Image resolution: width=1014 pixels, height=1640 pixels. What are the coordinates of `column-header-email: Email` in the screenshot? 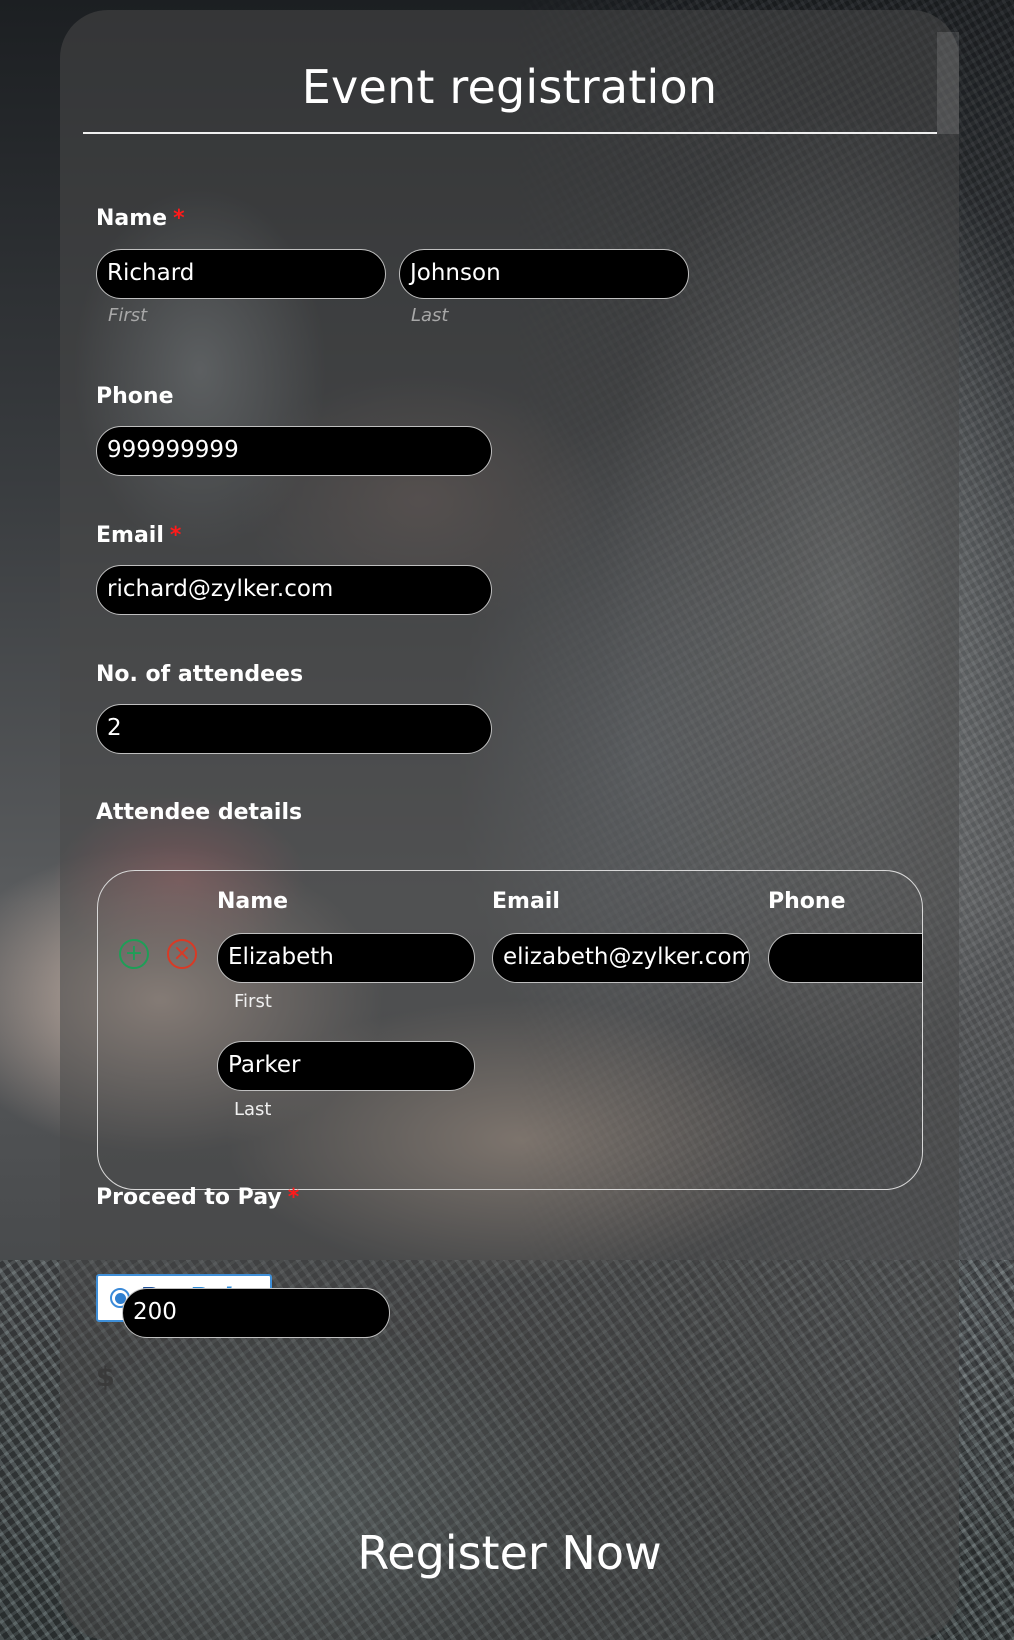 It's located at (526, 901).